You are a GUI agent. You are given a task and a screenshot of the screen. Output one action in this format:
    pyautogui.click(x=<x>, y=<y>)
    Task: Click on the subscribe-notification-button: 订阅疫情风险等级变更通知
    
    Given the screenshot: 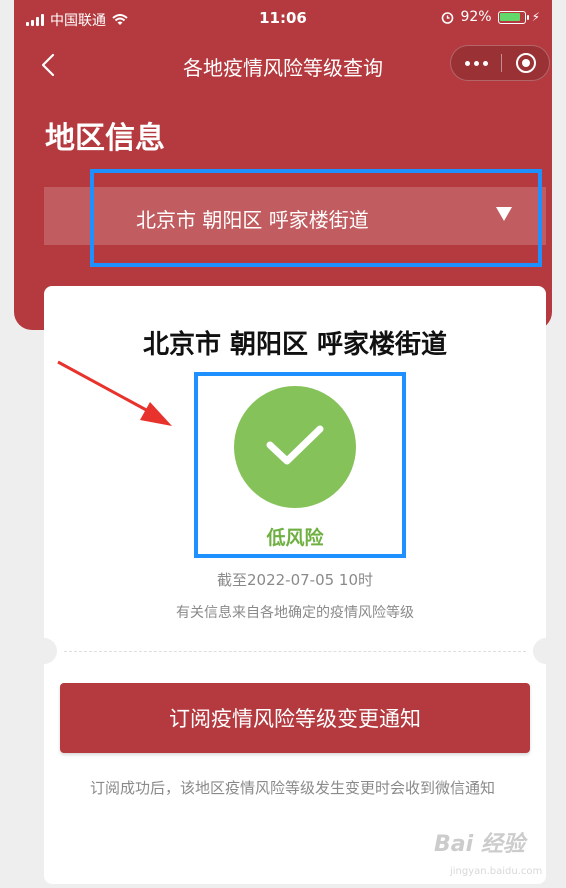 What is the action you would take?
    pyautogui.click(x=295, y=718)
    